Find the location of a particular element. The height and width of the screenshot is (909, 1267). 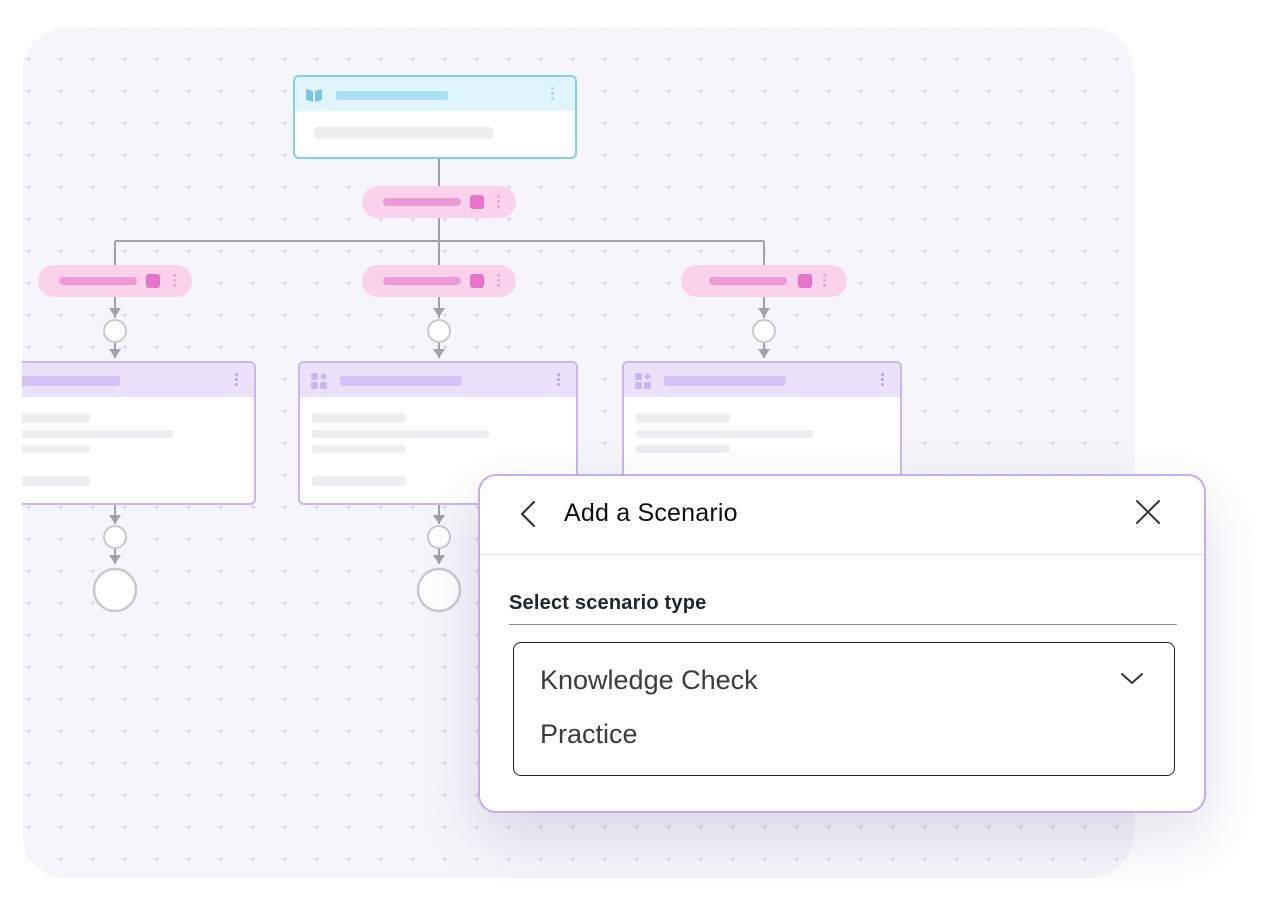

scenario-card-left is located at coordinates (139, 433).